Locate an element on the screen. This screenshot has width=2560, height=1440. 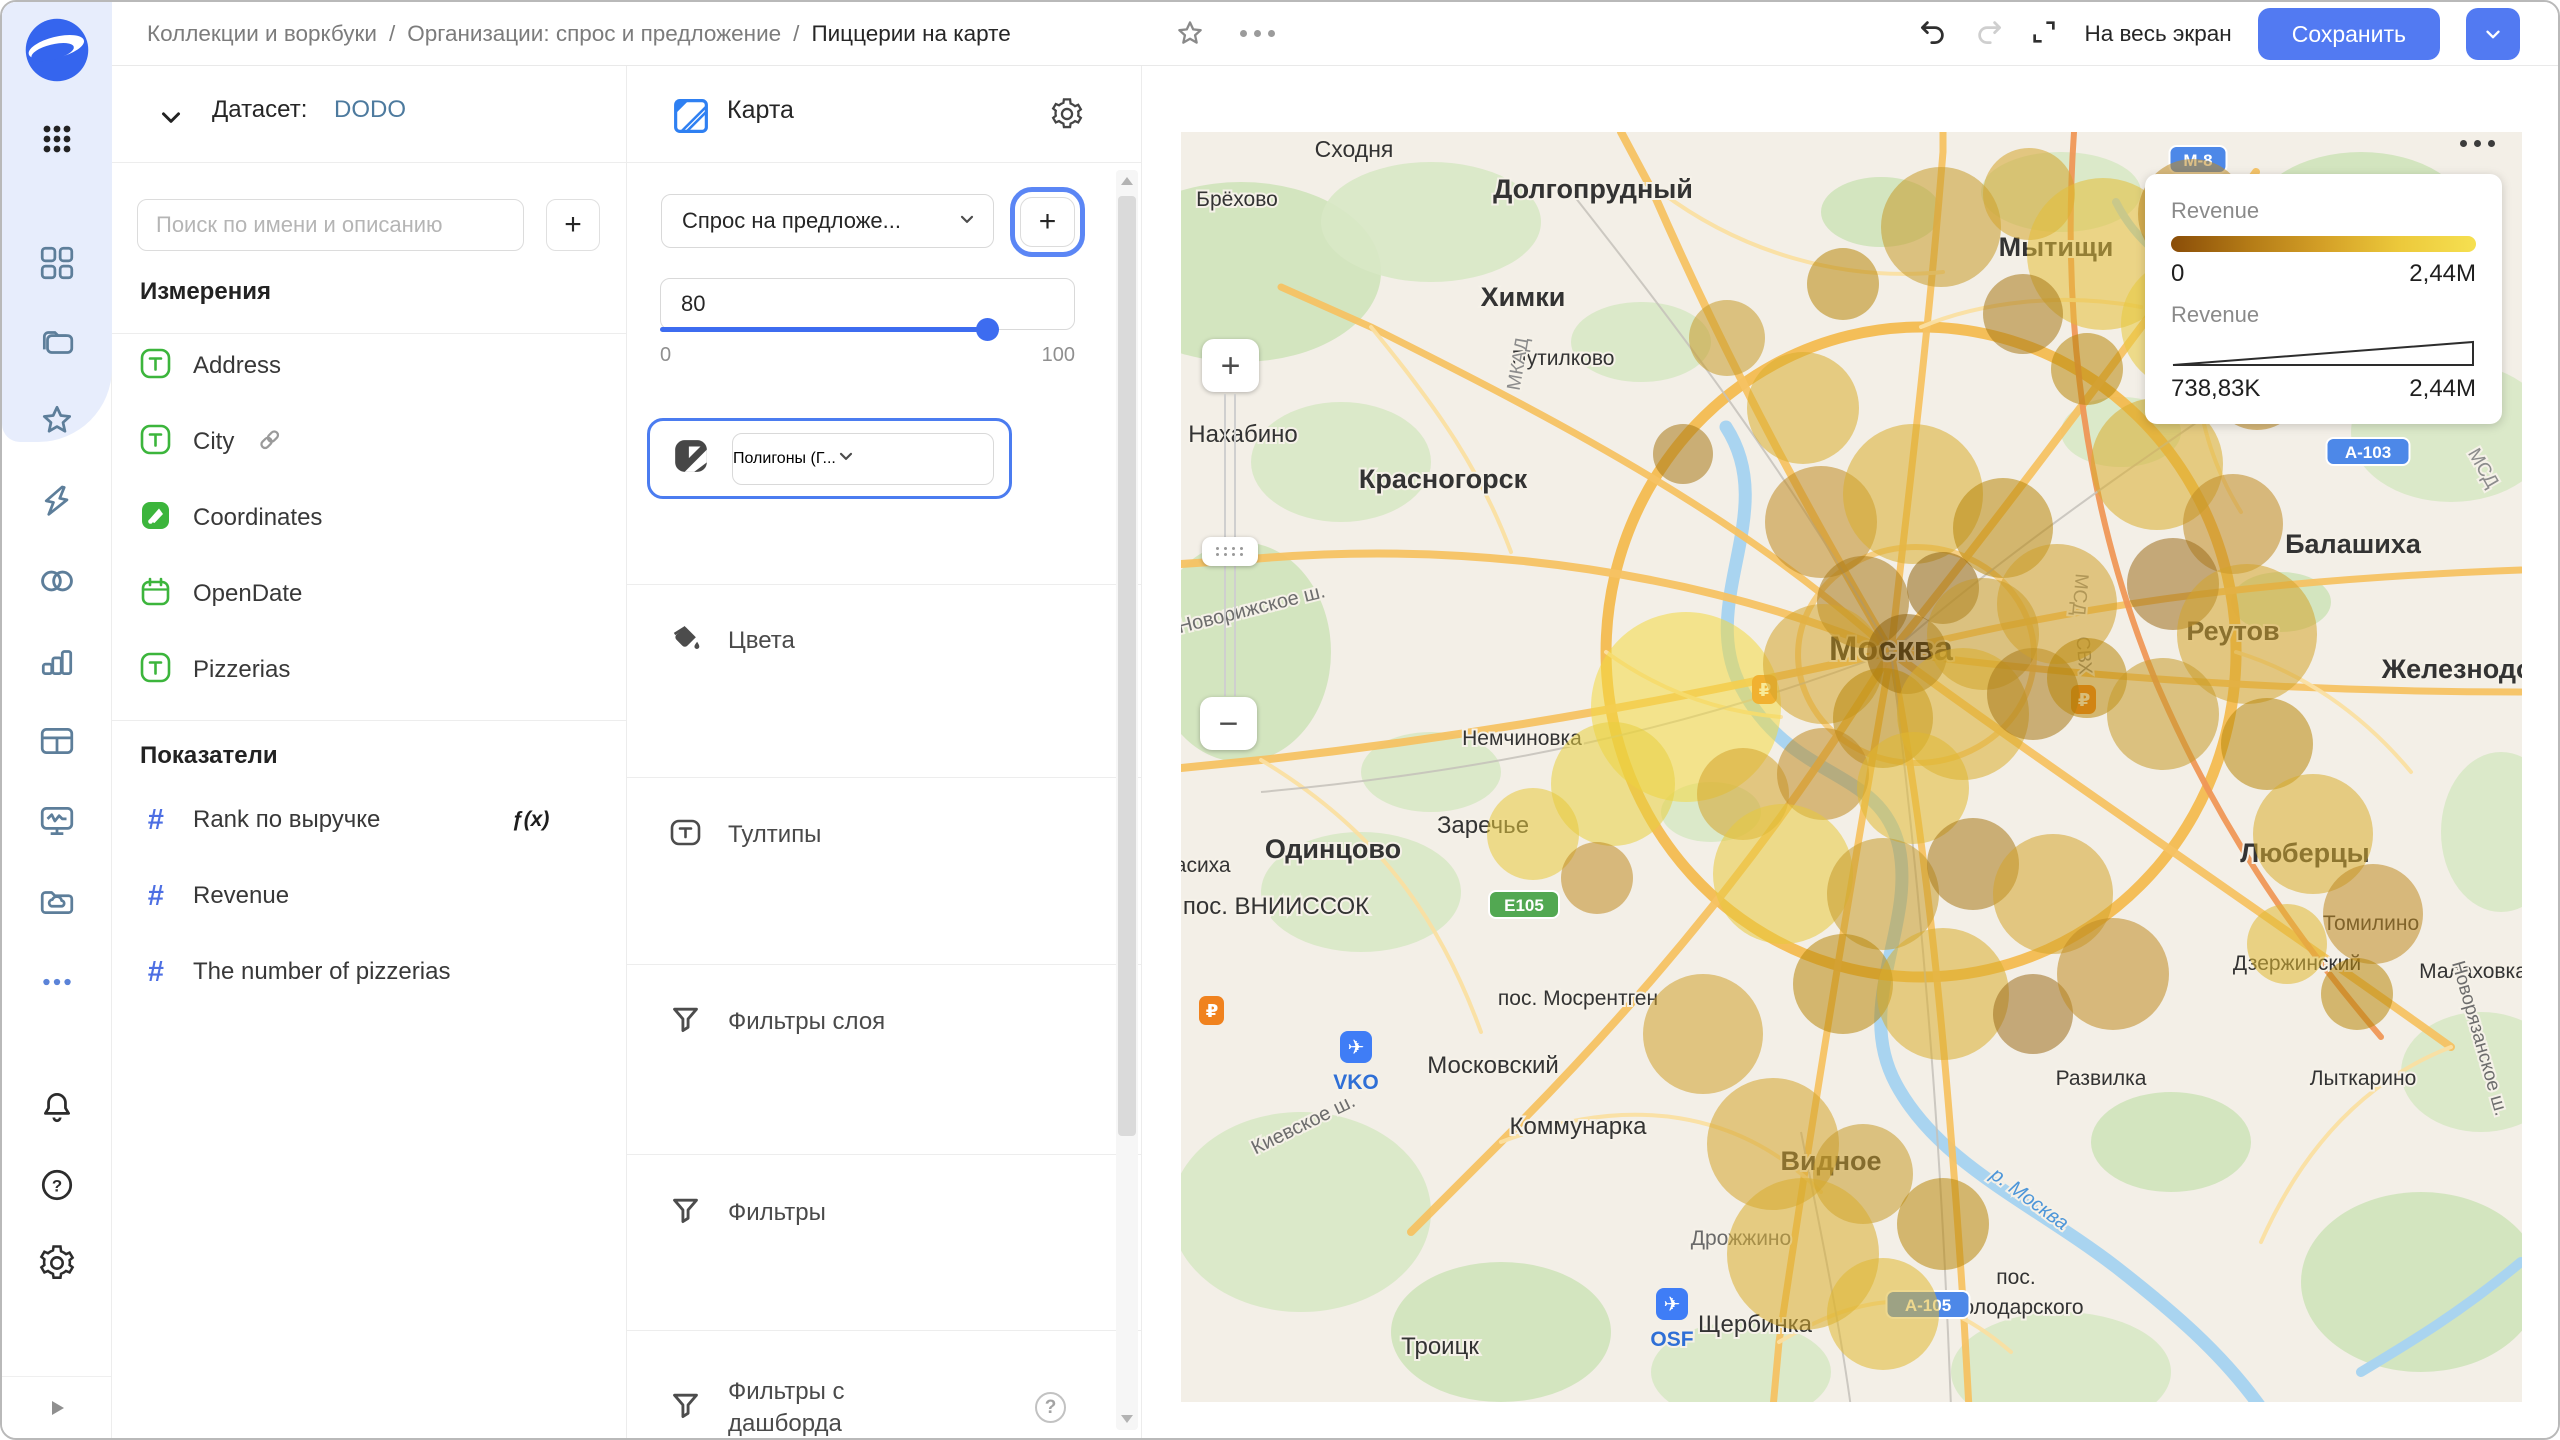
dimensions-title: Измерения is located at coordinates (205, 291).